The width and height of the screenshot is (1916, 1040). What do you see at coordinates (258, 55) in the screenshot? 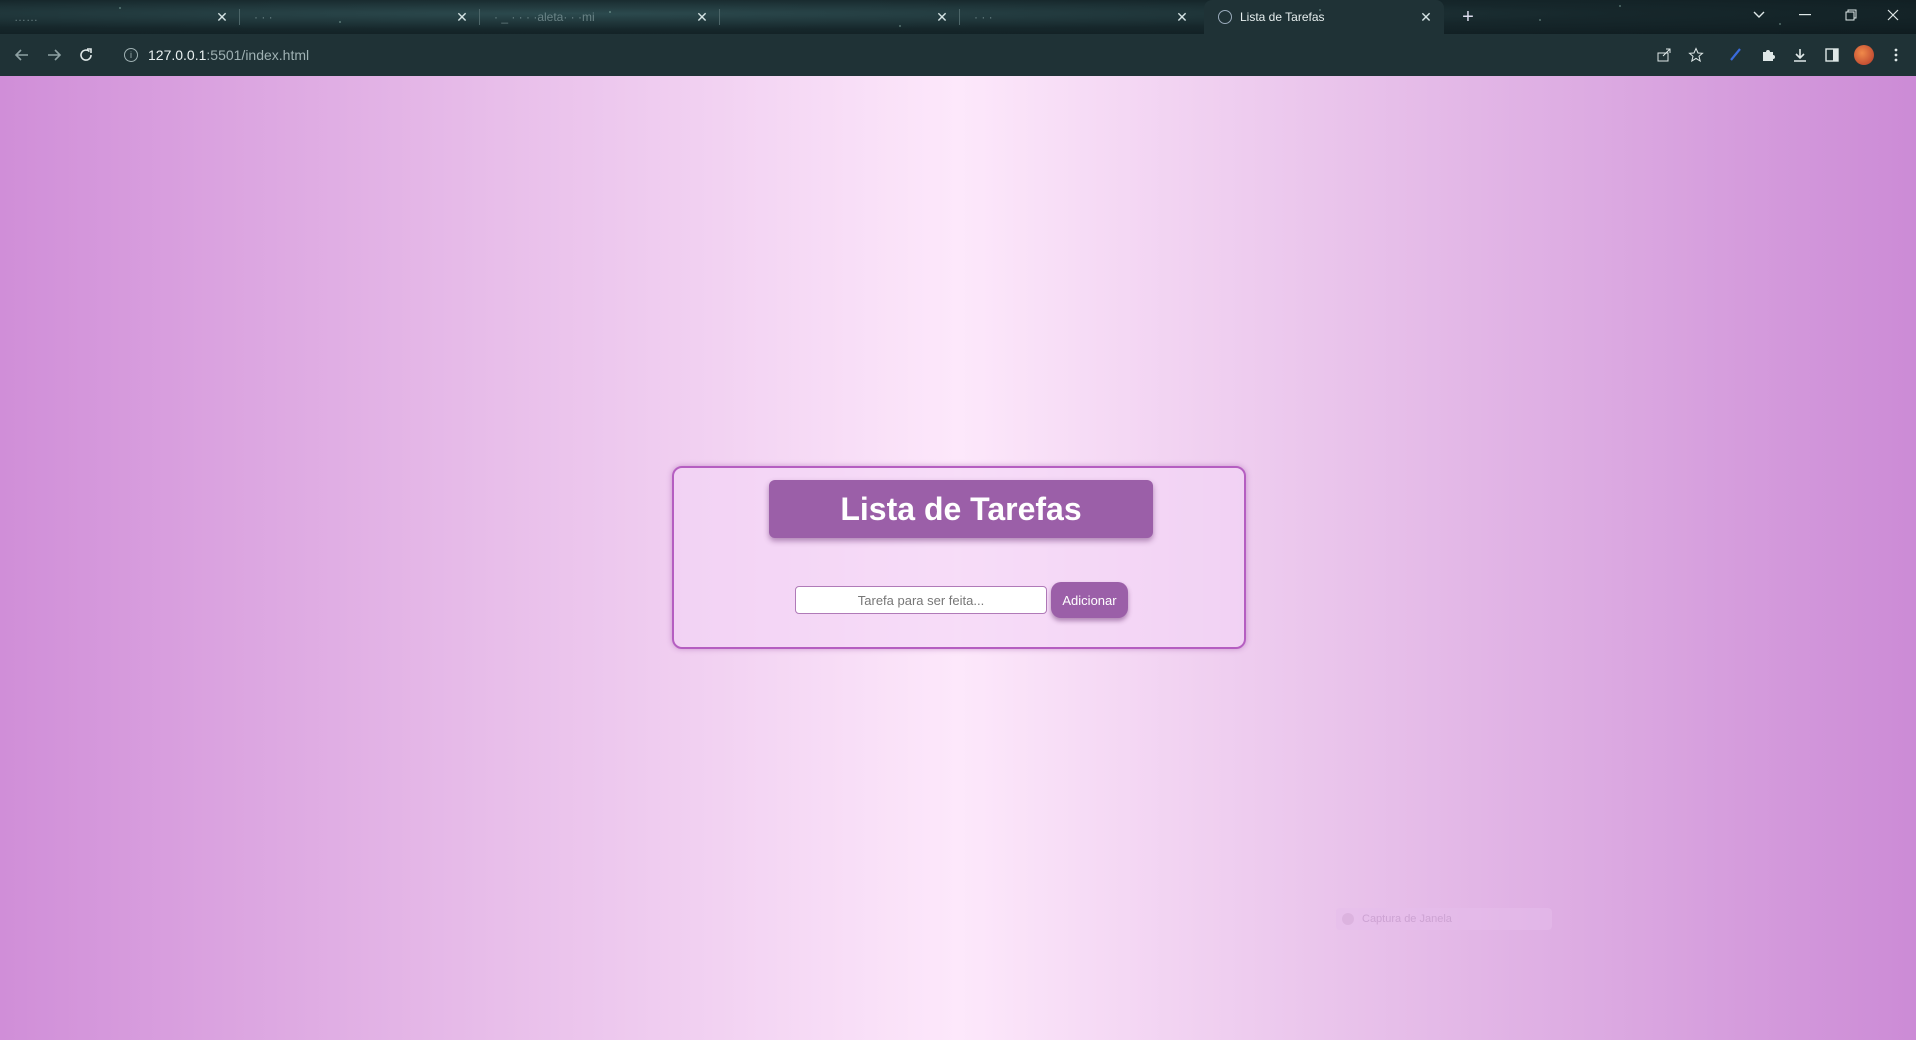
I see `address-path: :5501/index.html` at bounding box center [258, 55].